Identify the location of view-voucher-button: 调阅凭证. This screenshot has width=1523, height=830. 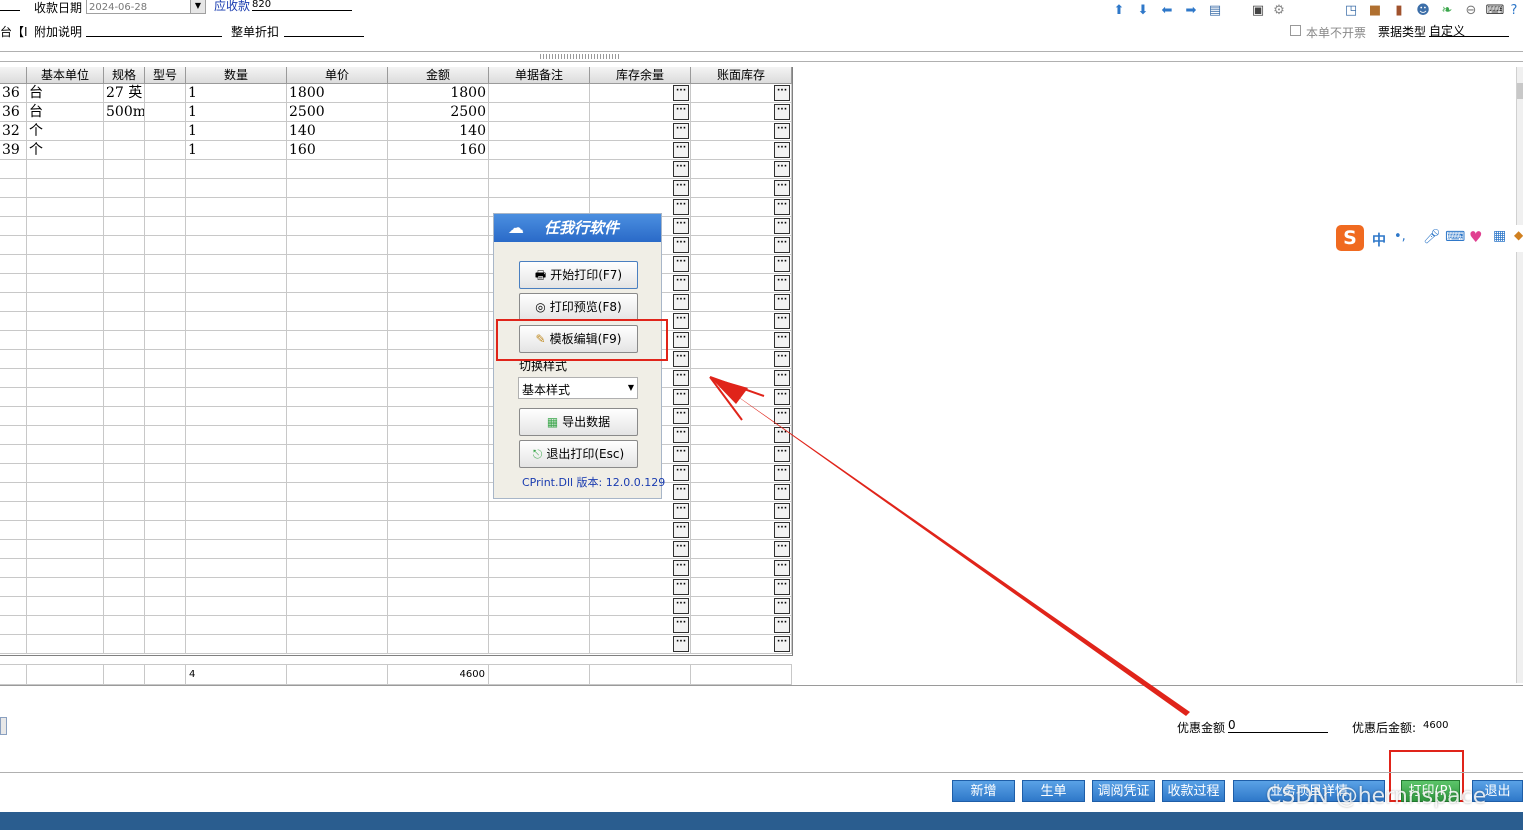
(1123, 791).